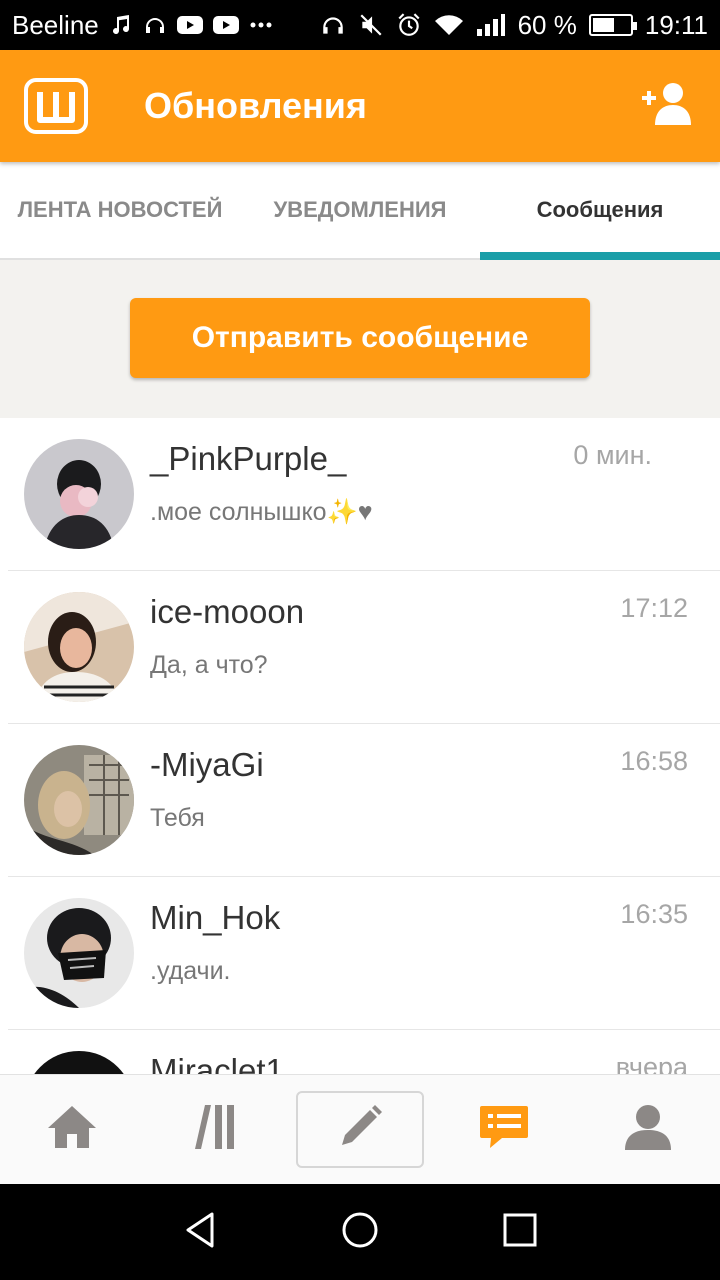 The image size is (720, 1280). I want to click on recent-apps-icon, so click(520, 1232).